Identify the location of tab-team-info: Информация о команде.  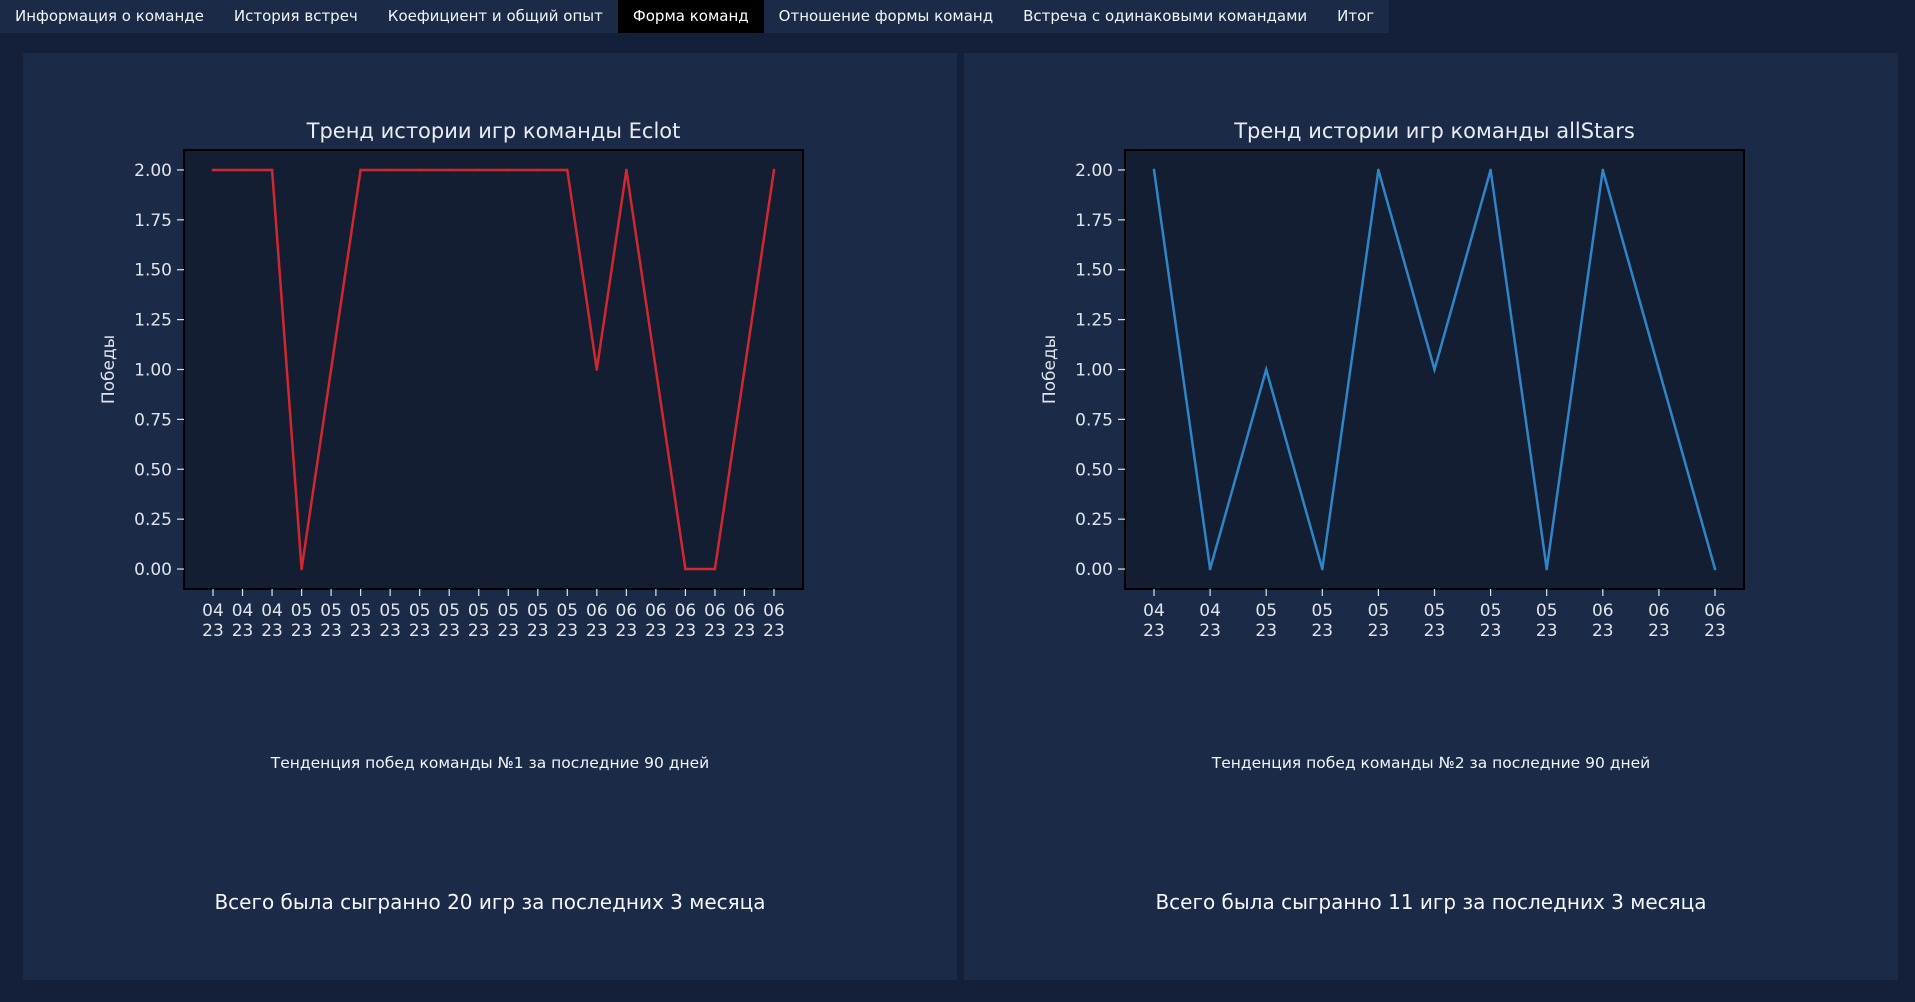
(109, 16).